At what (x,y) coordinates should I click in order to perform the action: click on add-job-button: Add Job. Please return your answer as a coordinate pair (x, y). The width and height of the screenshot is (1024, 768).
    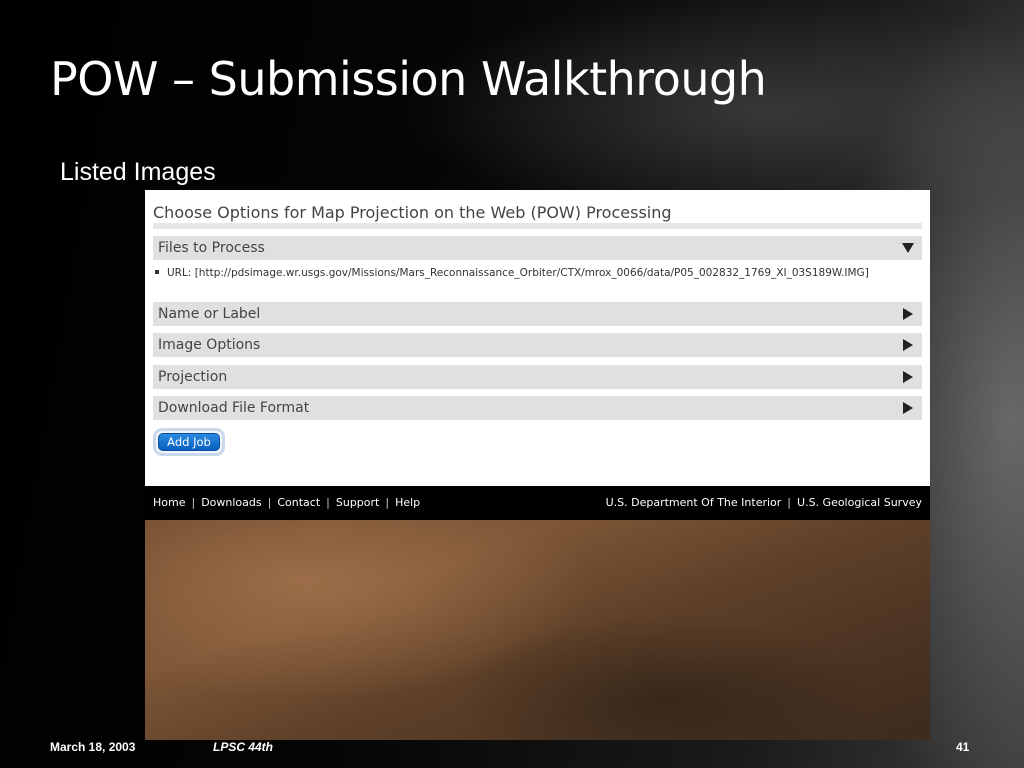
    Looking at the image, I should click on (189, 442).